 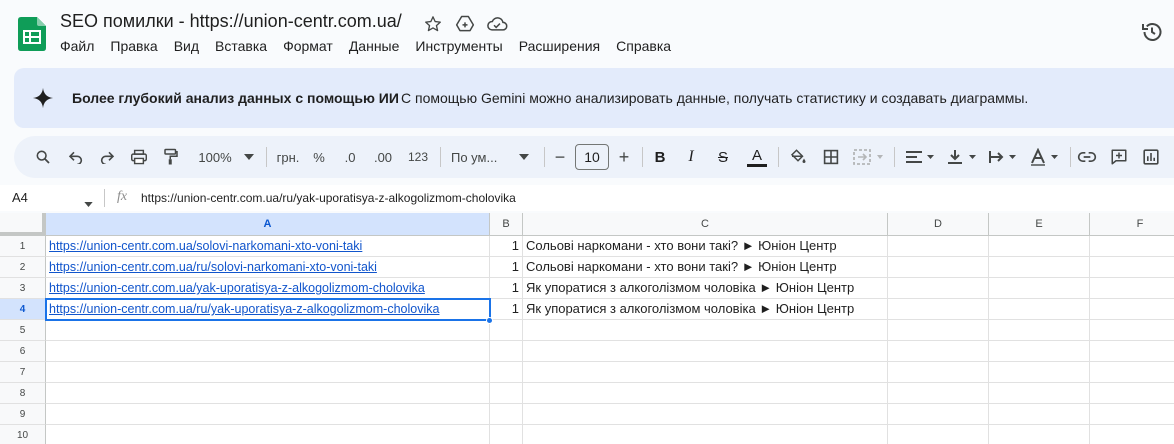 What do you see at coordinates (23, 372) in the screenshot?
I see `row-header: 7` at bounding box center [23, 372].